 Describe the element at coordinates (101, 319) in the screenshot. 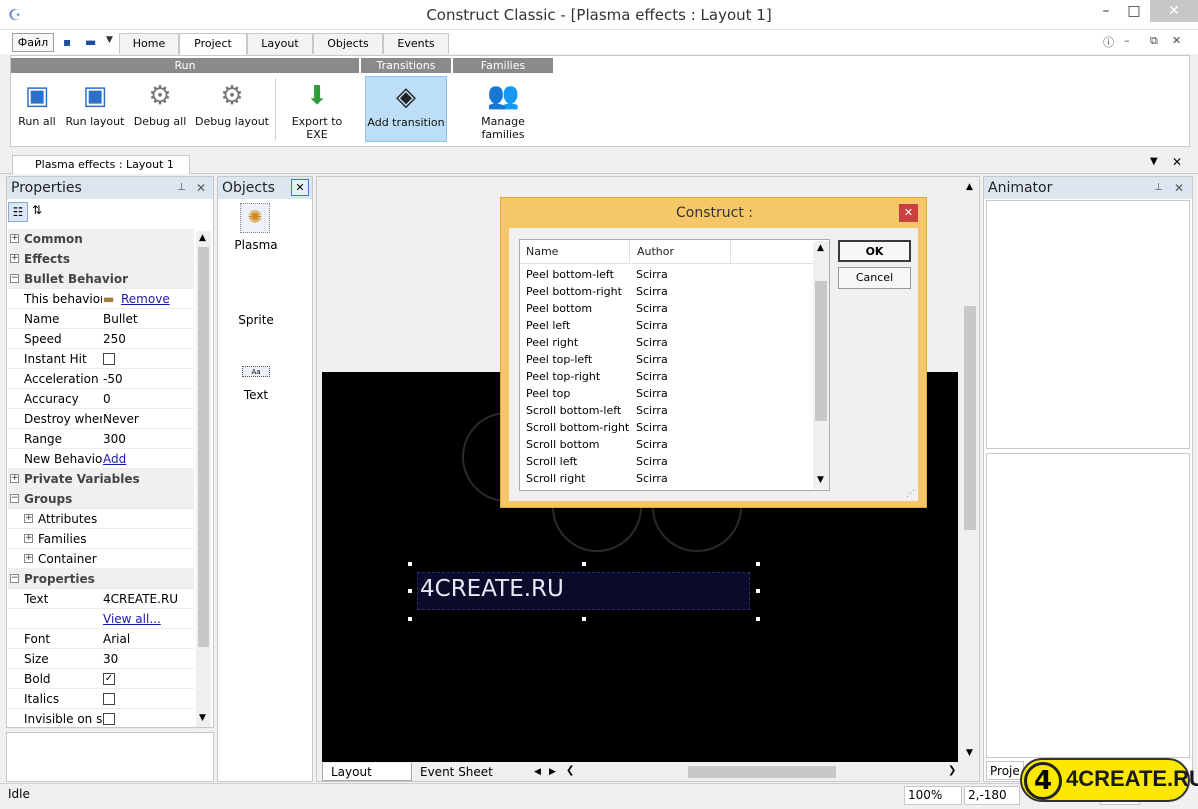

I see `property-row: Name Bullet` at that location.